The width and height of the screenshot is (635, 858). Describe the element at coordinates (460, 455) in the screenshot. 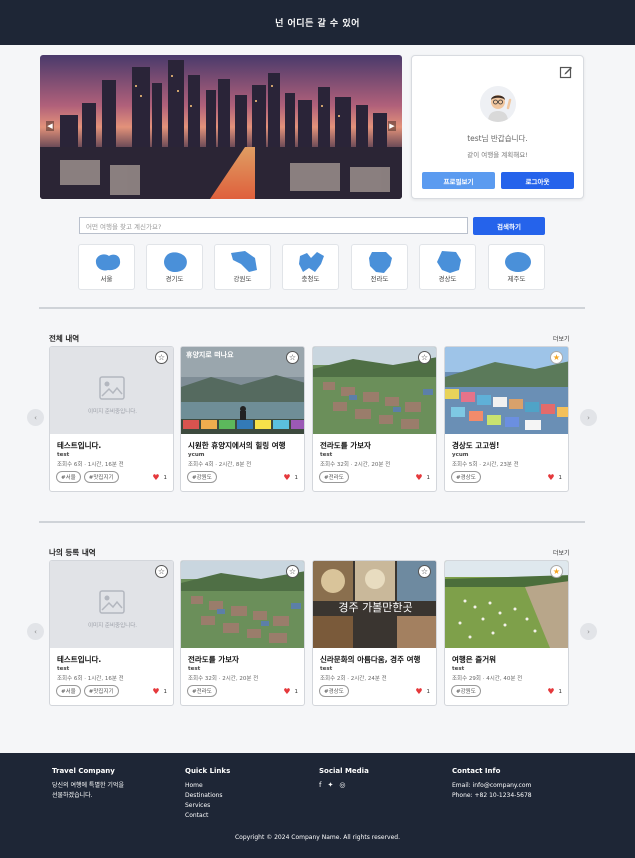

I see `card-user: ycum` at that location.